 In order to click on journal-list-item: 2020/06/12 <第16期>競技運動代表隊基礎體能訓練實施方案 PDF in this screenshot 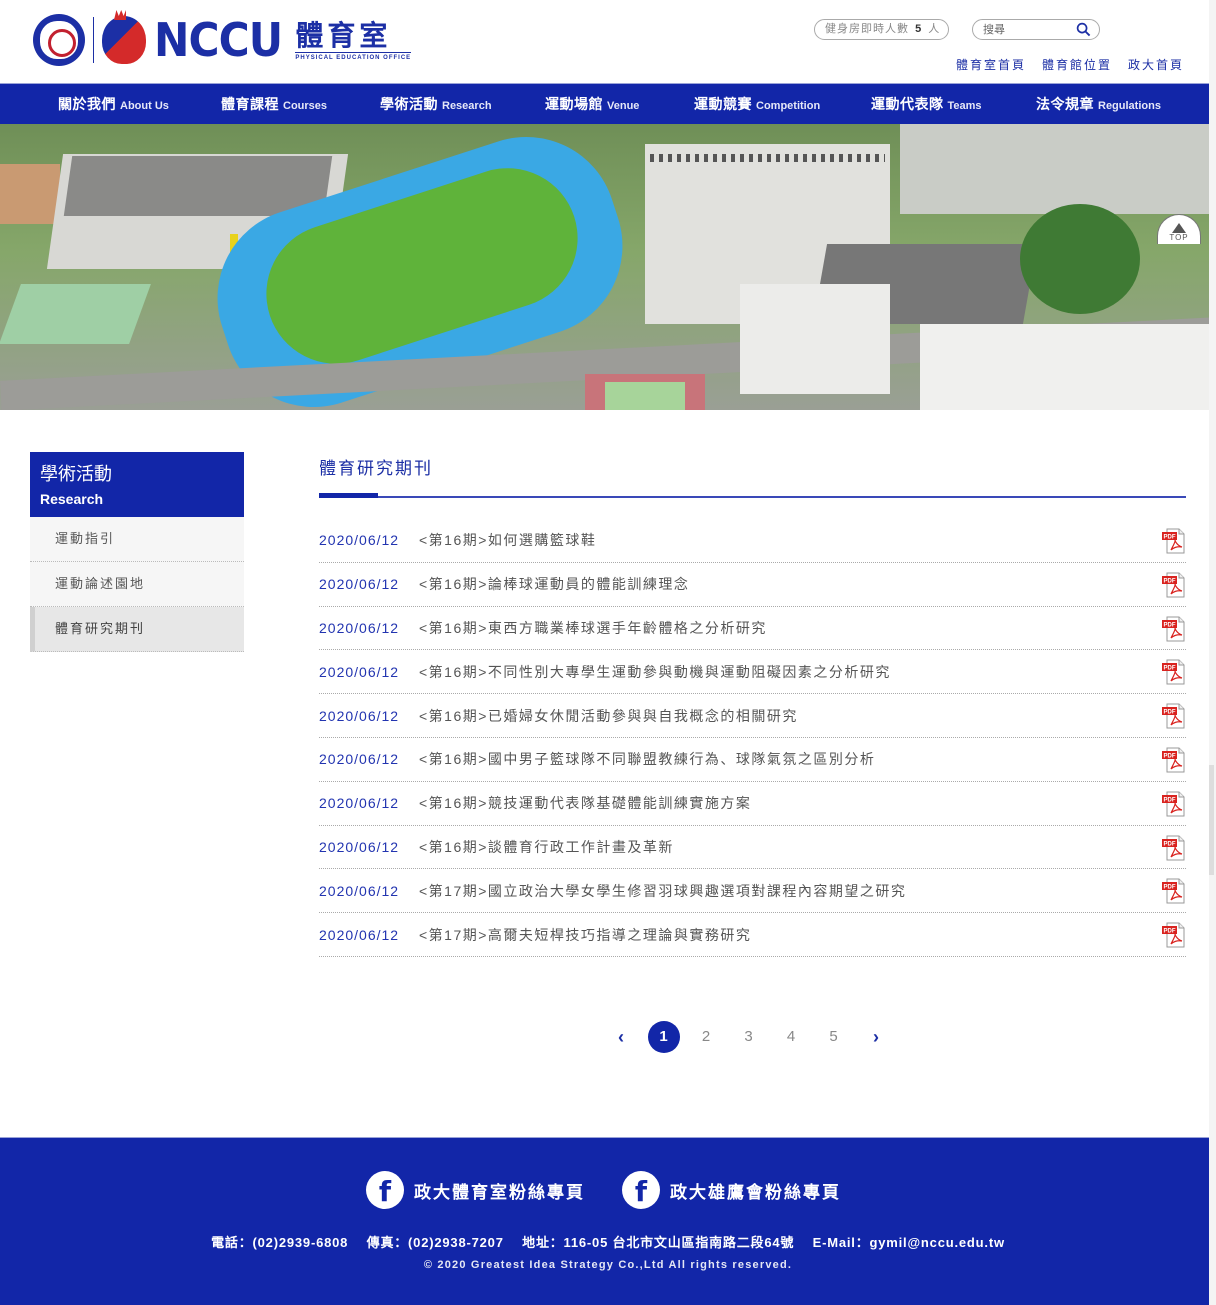, I will do `click(752, 804)`.